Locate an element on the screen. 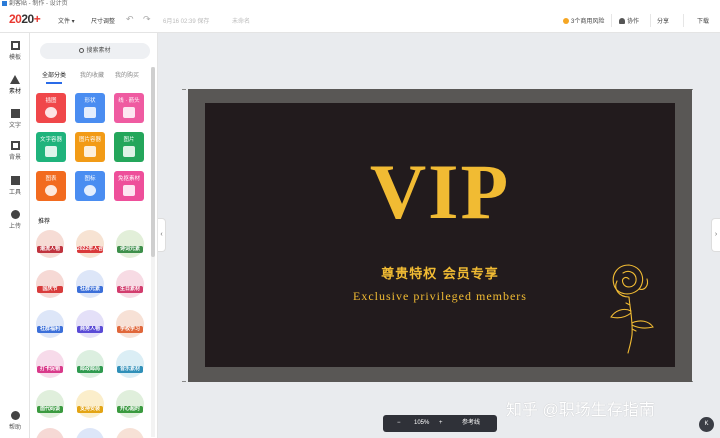 This screenshot has height=438, width=720. app-icon is located at coordinates (4, 3).